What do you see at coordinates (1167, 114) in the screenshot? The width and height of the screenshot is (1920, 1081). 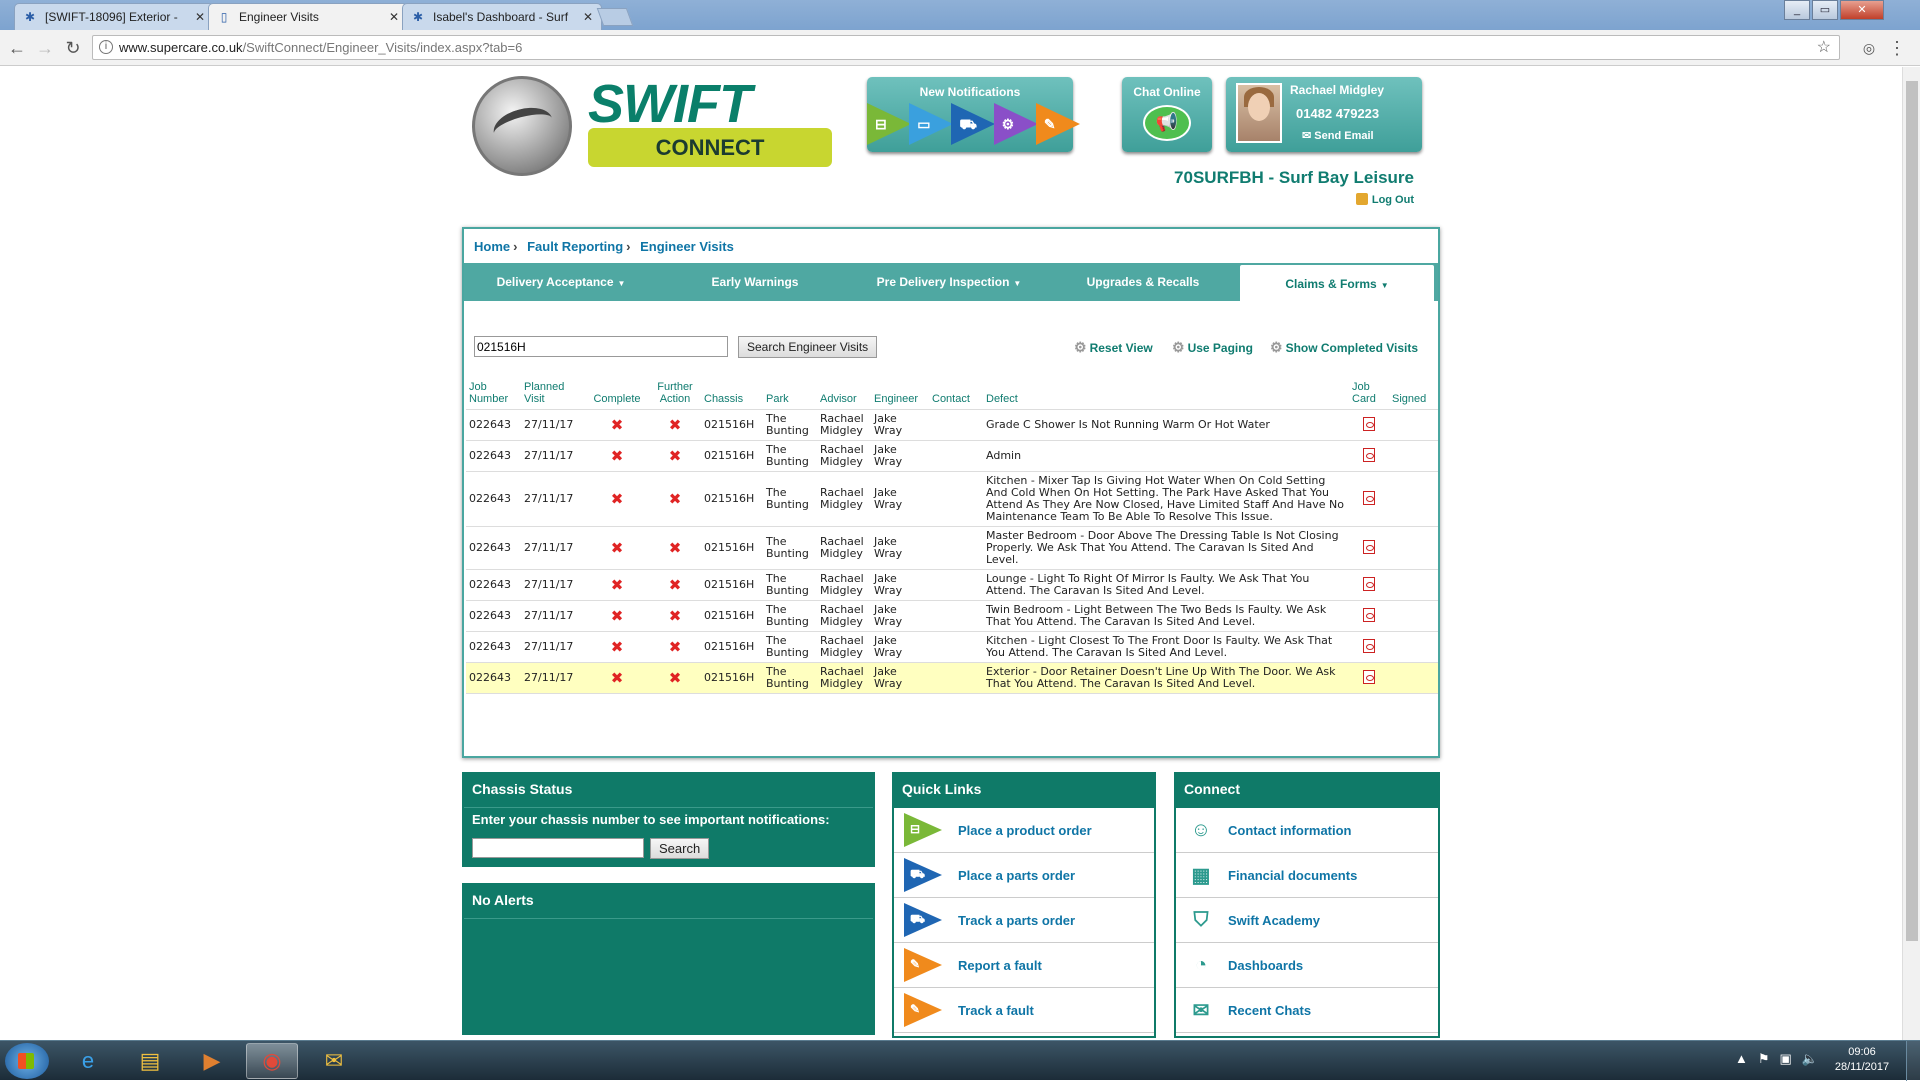 I see `chat-online-box: Chat Online 📢` at bounding box center [1167, 114].